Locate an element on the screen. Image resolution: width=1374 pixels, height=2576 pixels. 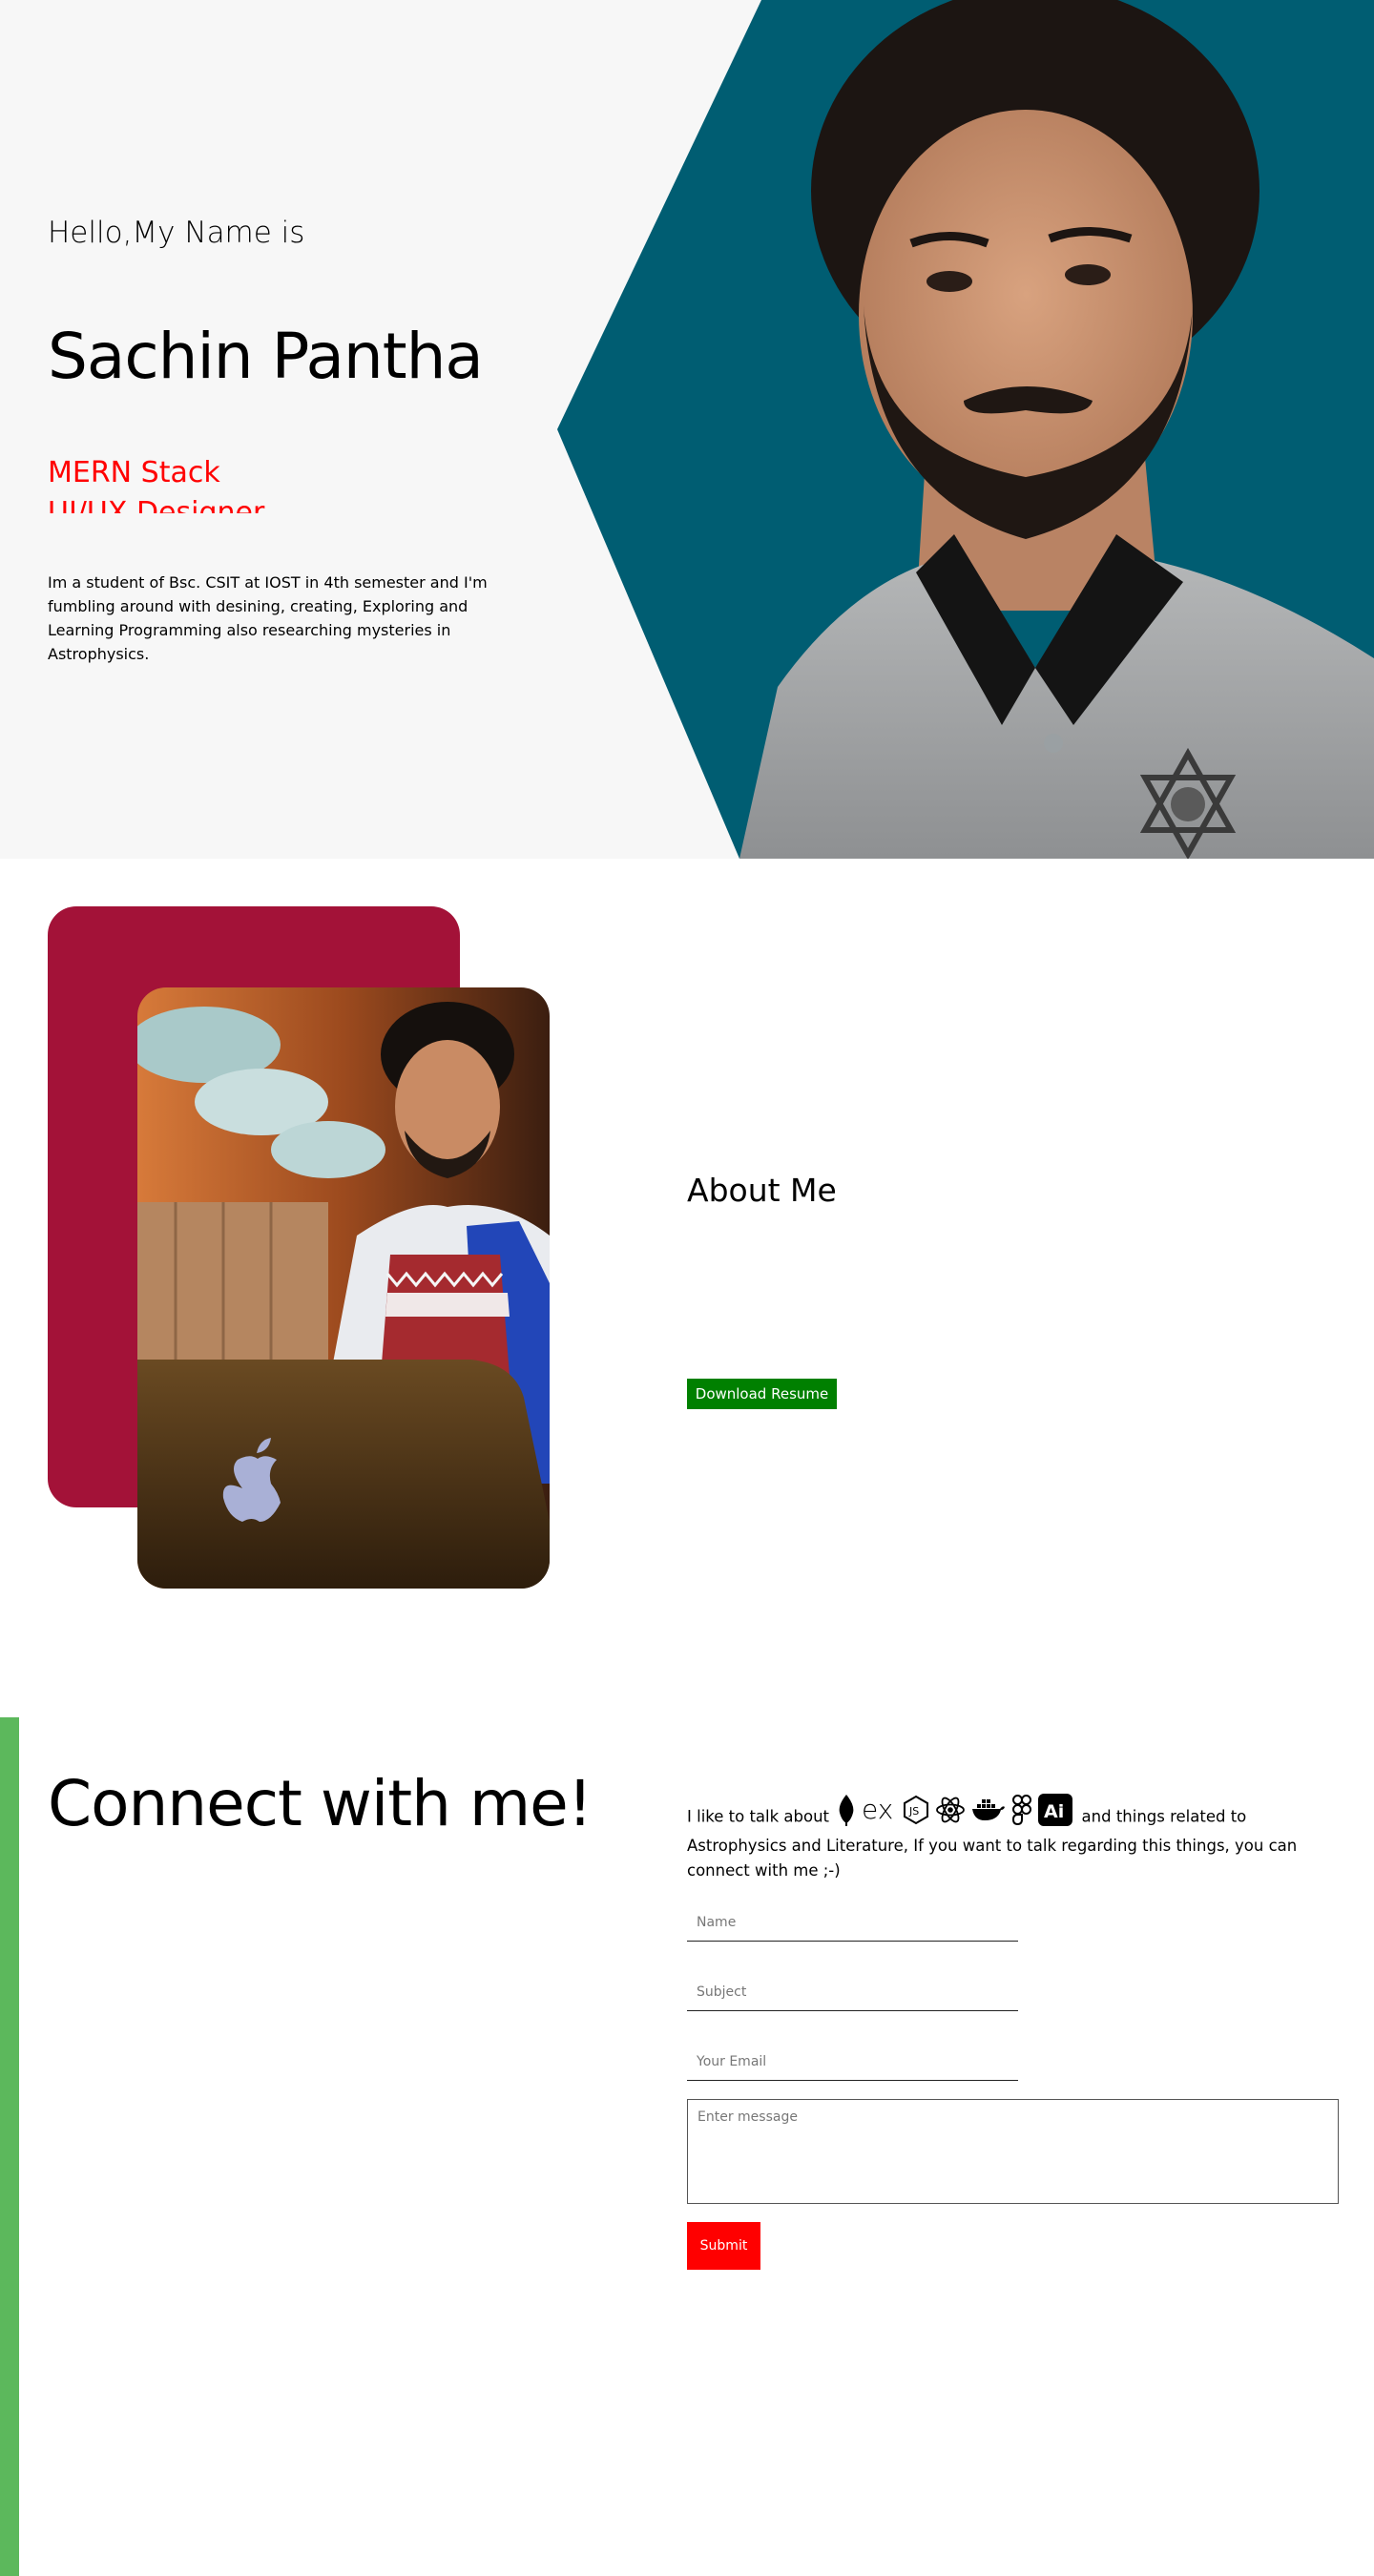
svg-text: Ai is located at coordinates (1054, 1811).